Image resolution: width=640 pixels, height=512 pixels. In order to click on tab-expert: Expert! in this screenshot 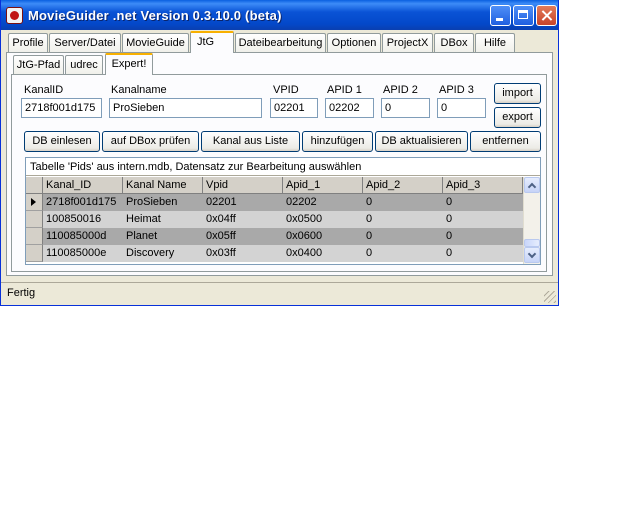, I will do `click(129, 64)`.